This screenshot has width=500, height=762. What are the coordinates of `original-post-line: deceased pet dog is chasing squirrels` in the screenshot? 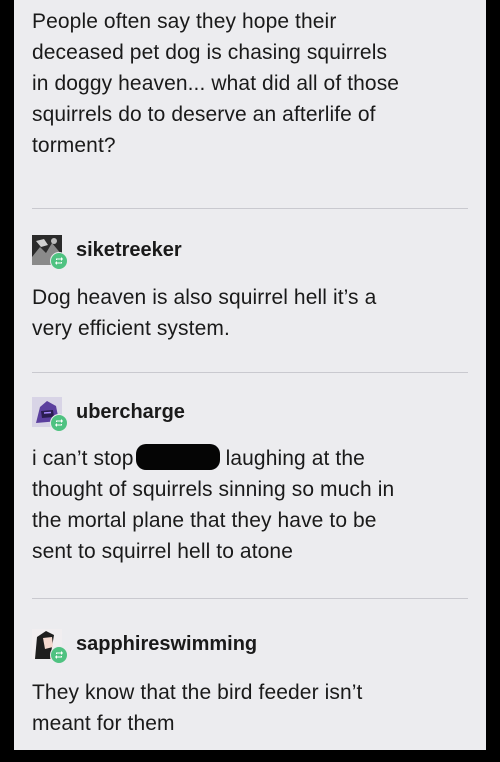 It's located at (210, 52).